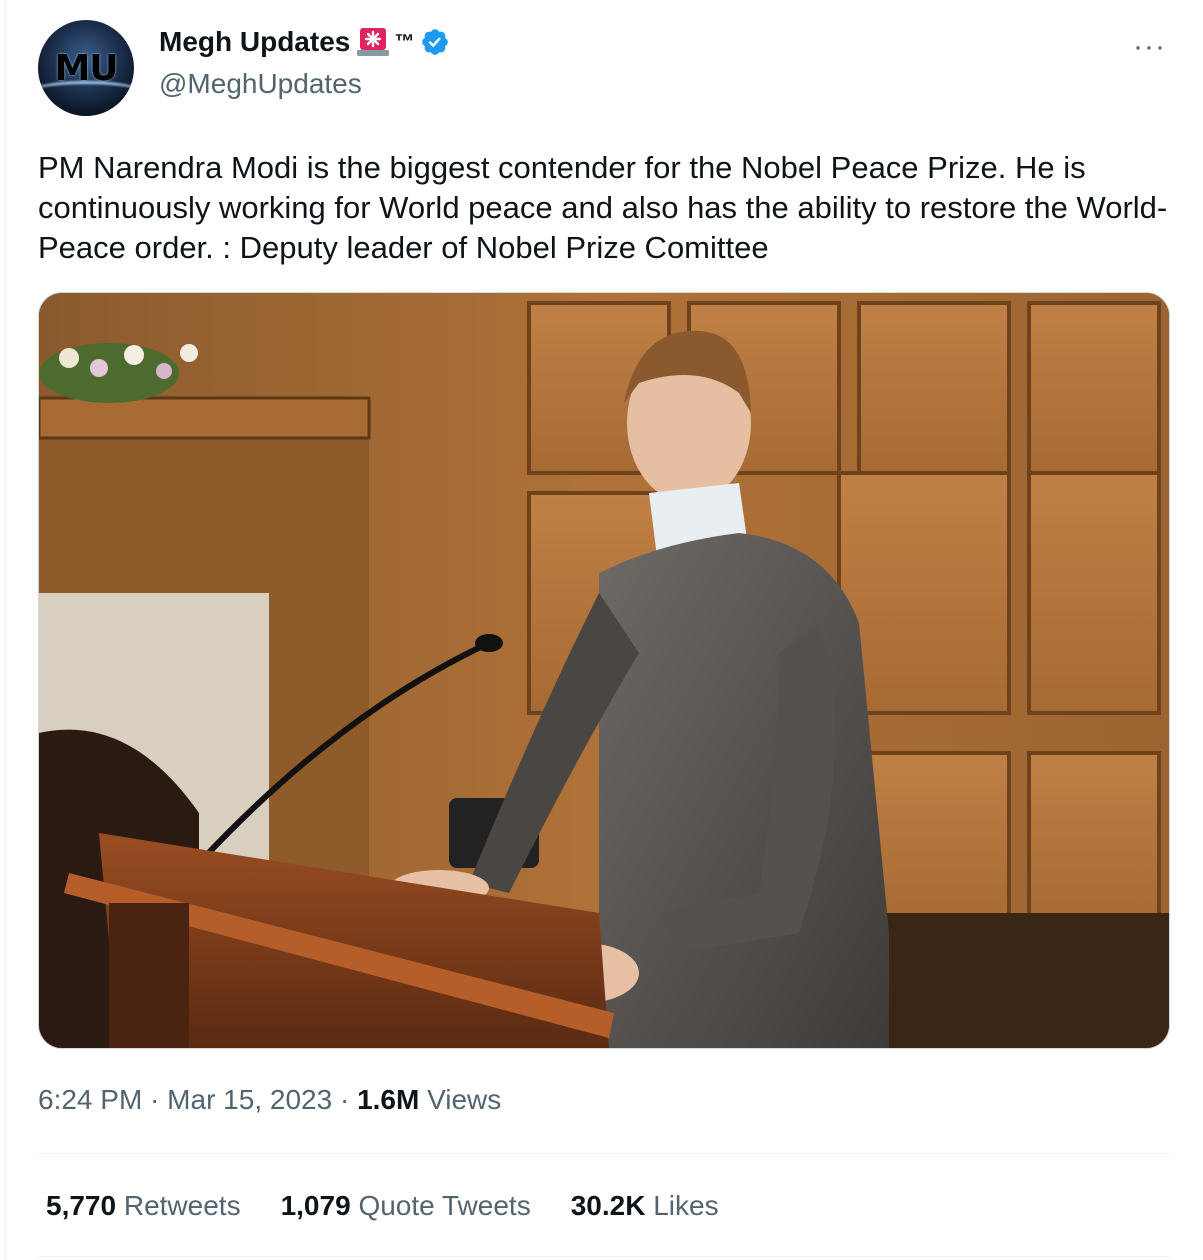 Image resolution: width=1203 pixels, height=1260 pixels. What do you see at coordinates (315, 1205) in the screenshot?
I see `quote-tweets-count: 1,079` at bounding box center [315, 1205].